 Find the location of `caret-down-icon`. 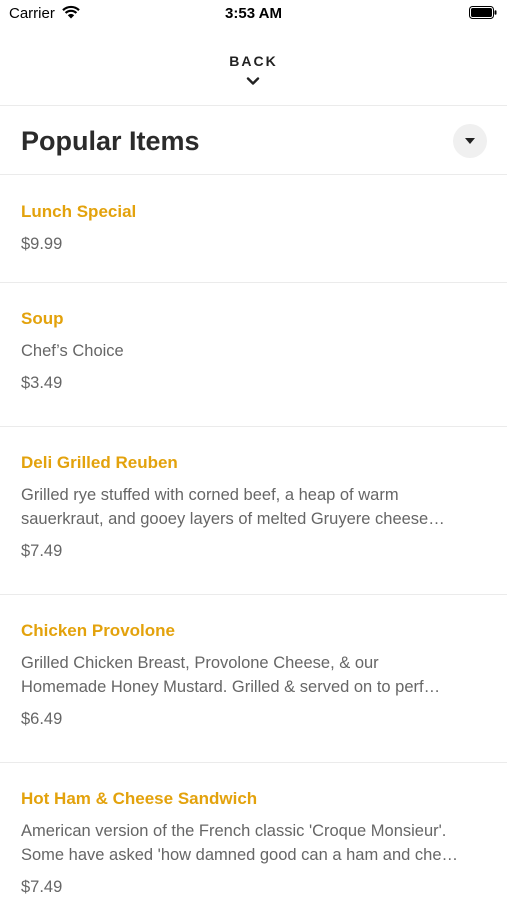

caret-down-icon is located at coordinates (470, 141).